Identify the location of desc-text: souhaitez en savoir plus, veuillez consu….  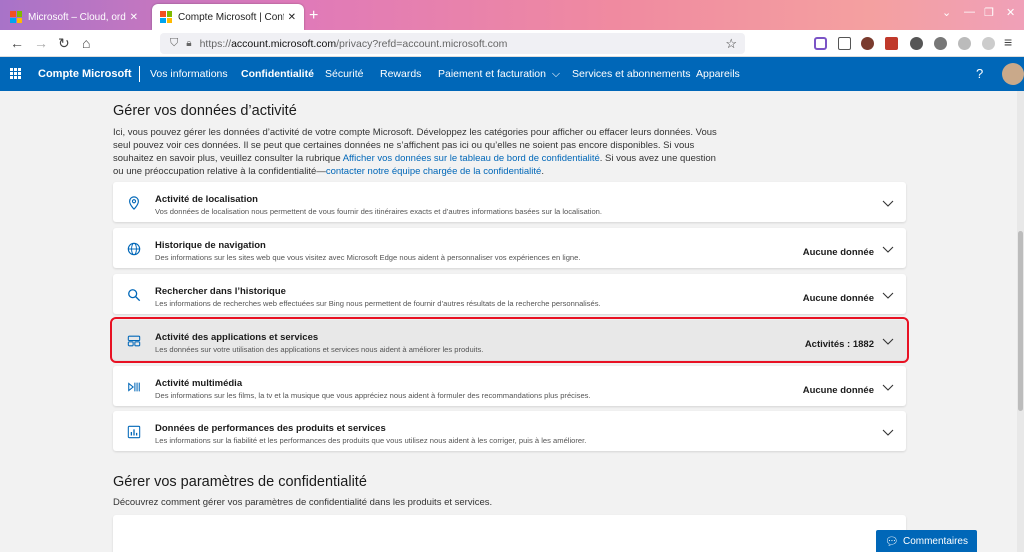
(228, 158).